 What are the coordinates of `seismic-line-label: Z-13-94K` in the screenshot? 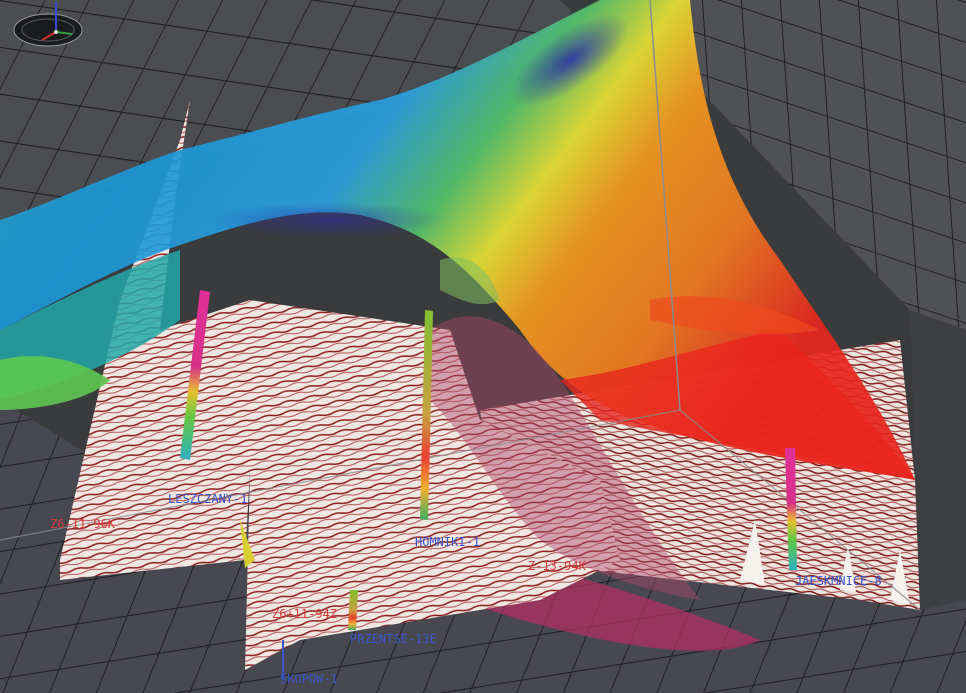 It's located at (557, 566).